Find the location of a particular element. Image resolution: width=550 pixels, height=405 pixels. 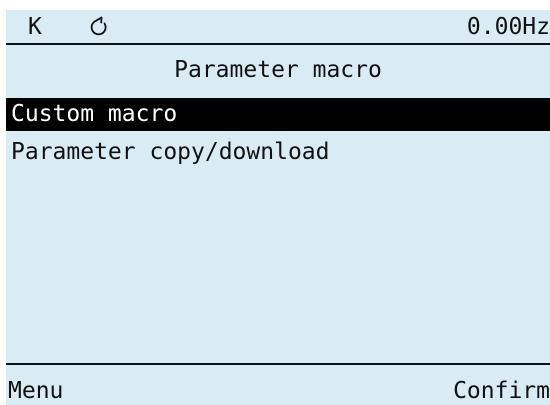

menu-item-parameter-copy-download: Parameter copy/download is located at coordinates (278, 152).